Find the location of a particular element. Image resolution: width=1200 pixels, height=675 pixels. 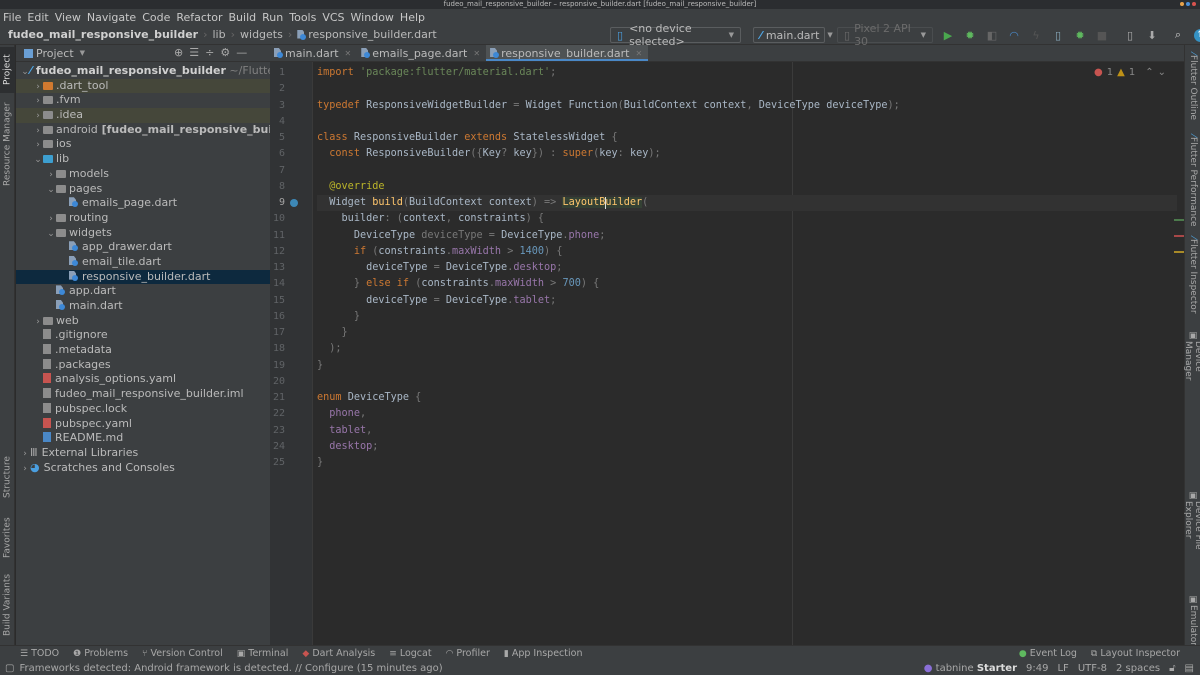

run-config-selector: ⁄ main.dart ▼ is located at coordinates (793, 35).